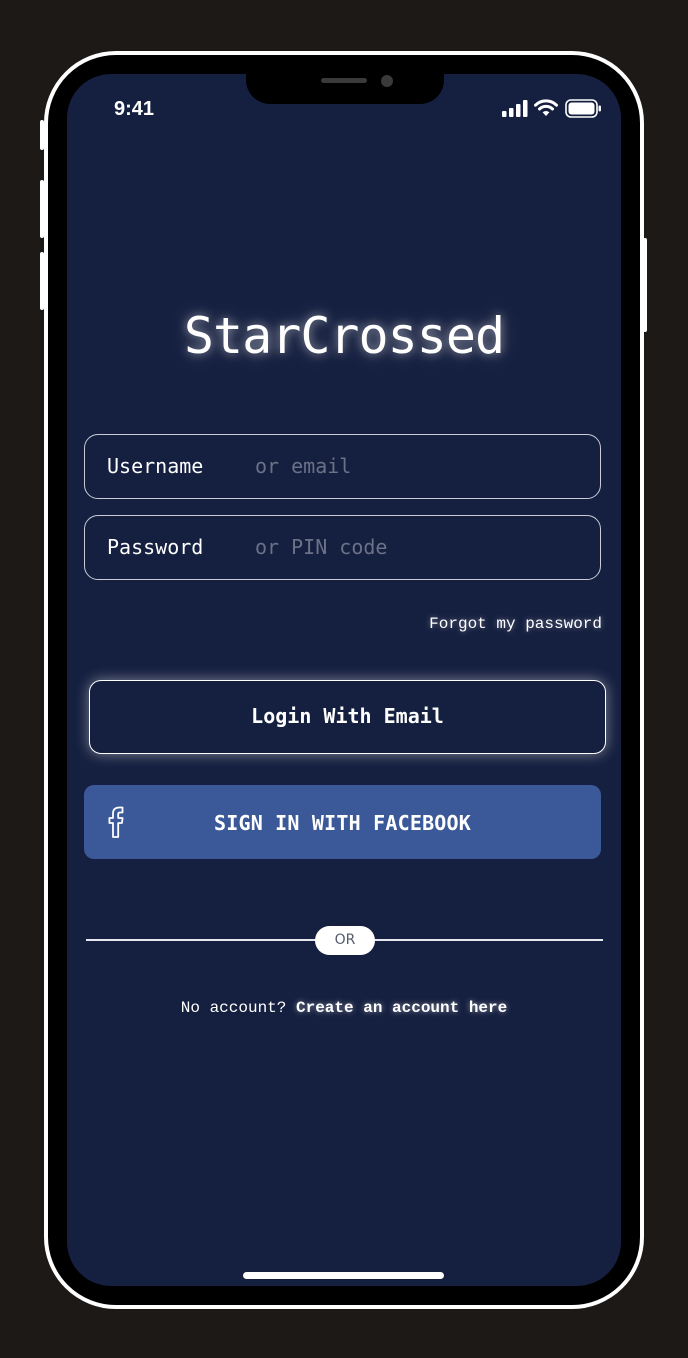  Describe the element at coordinates (501, 624) in the screenshot. I see `forgot-password-link: Forgot my password` at that location.